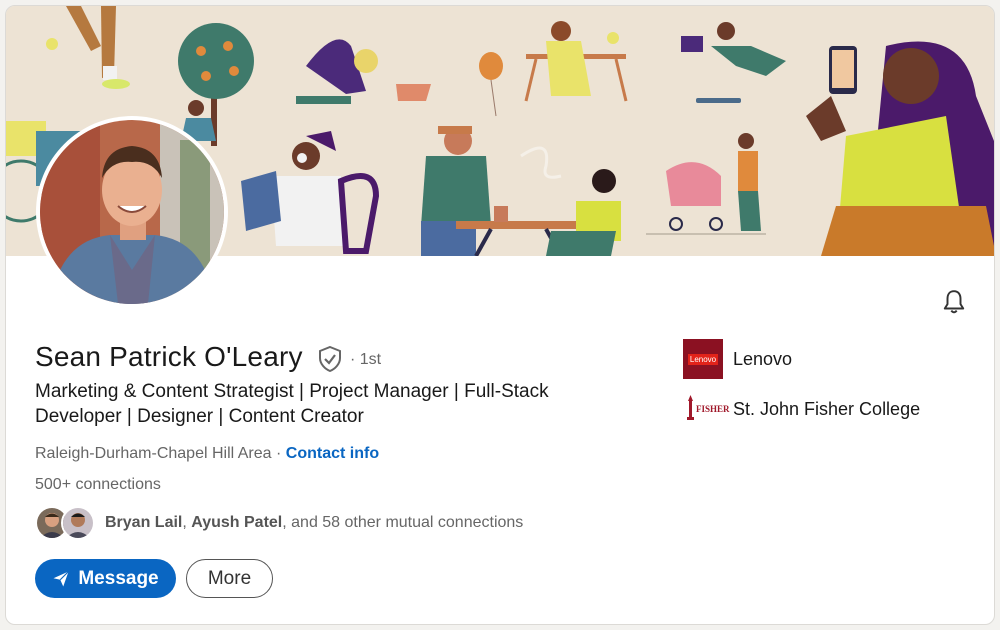  Describe the element at coordinates (954, 302) in the screenshot. I see `notification-bell-icon` at that location.